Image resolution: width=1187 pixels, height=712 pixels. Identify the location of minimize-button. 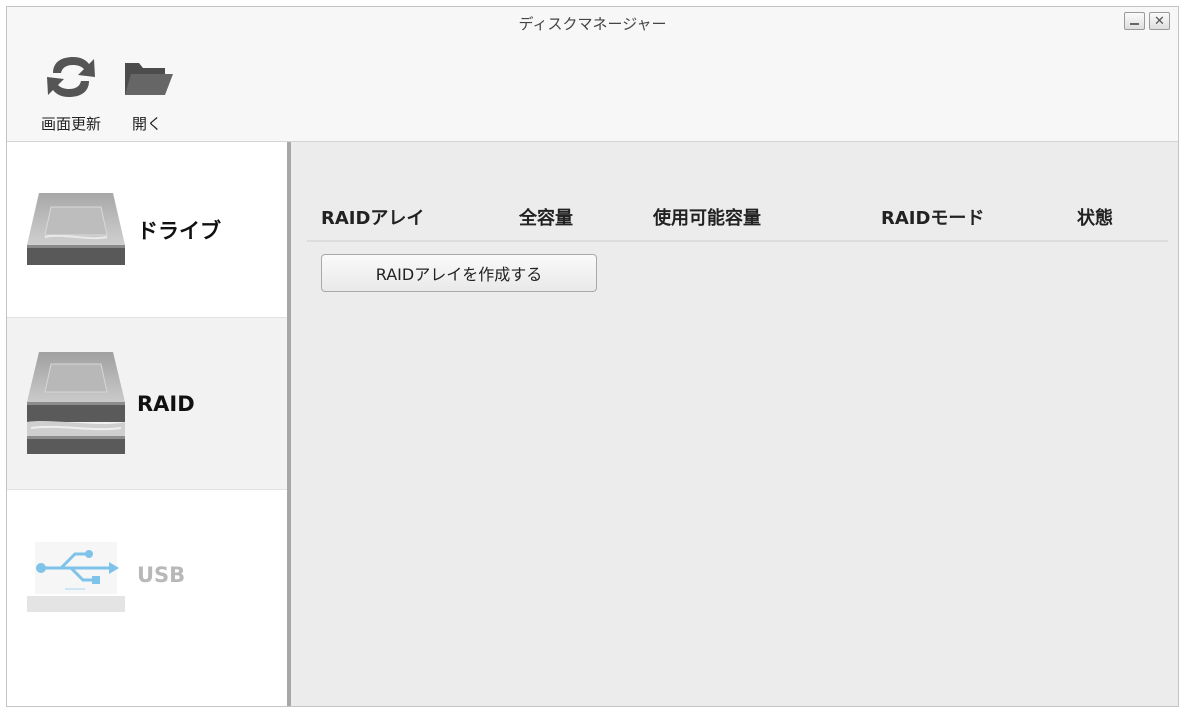
(1134, 21).